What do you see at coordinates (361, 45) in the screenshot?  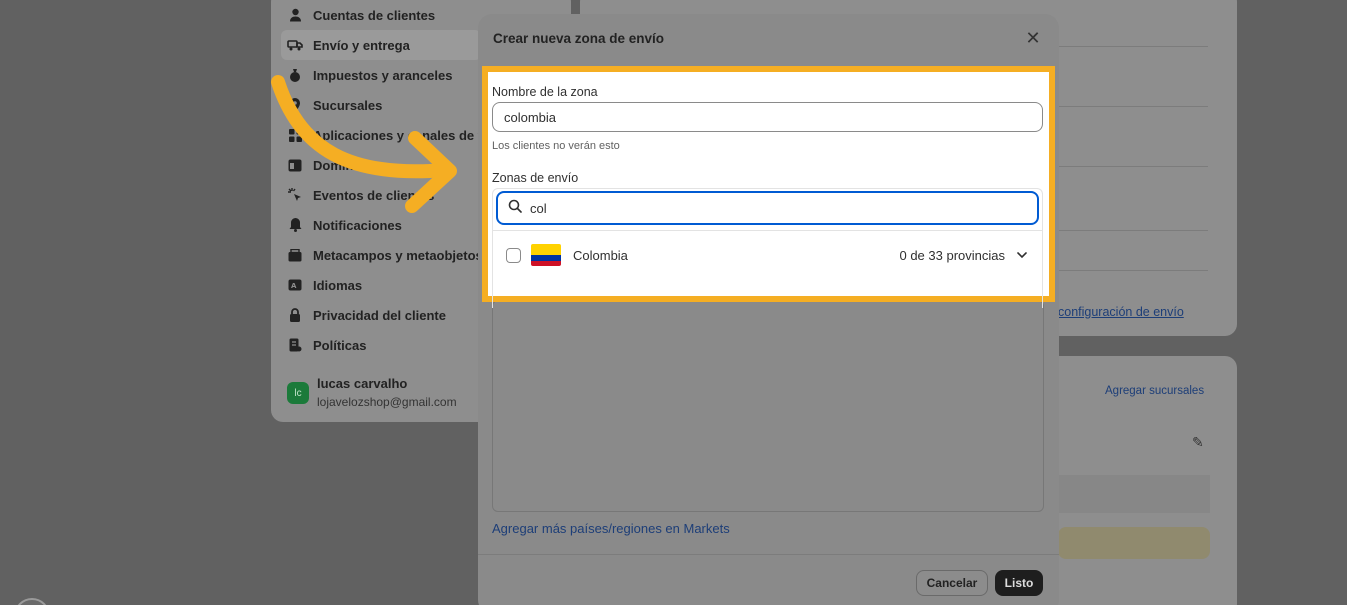 I see `sidebar-item-label: Envío y entrega` at bounding box center [361, 45].